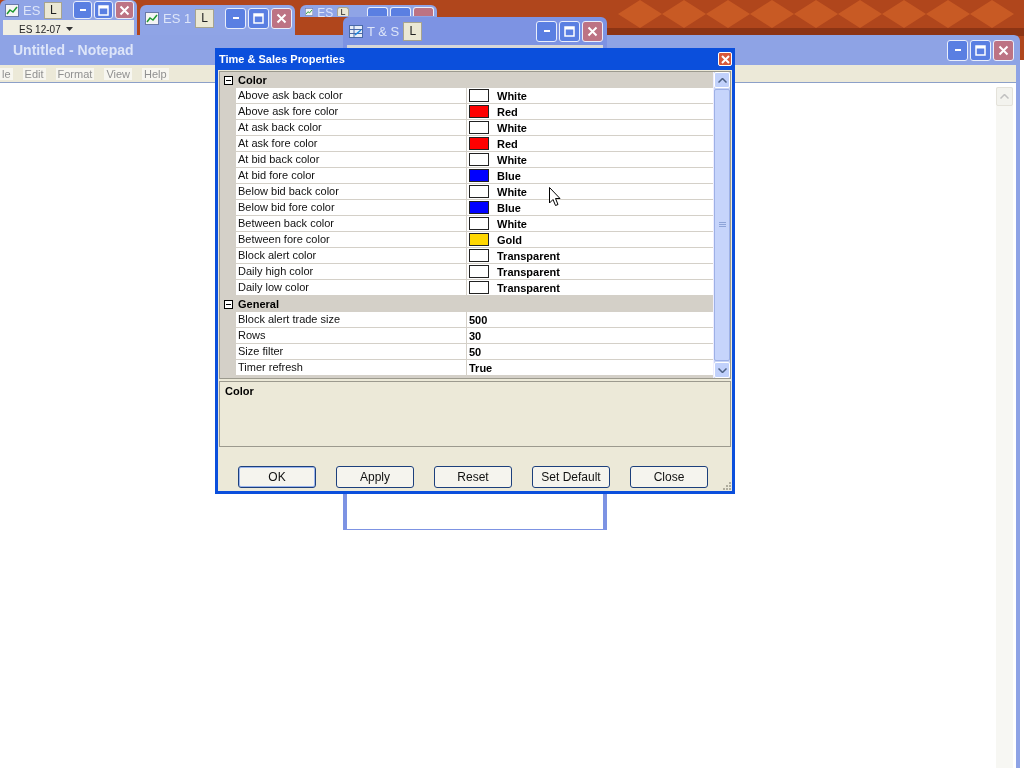 This screenshot has width=1024, height=768. I want to click on description-title: Color, so click(239, 391).